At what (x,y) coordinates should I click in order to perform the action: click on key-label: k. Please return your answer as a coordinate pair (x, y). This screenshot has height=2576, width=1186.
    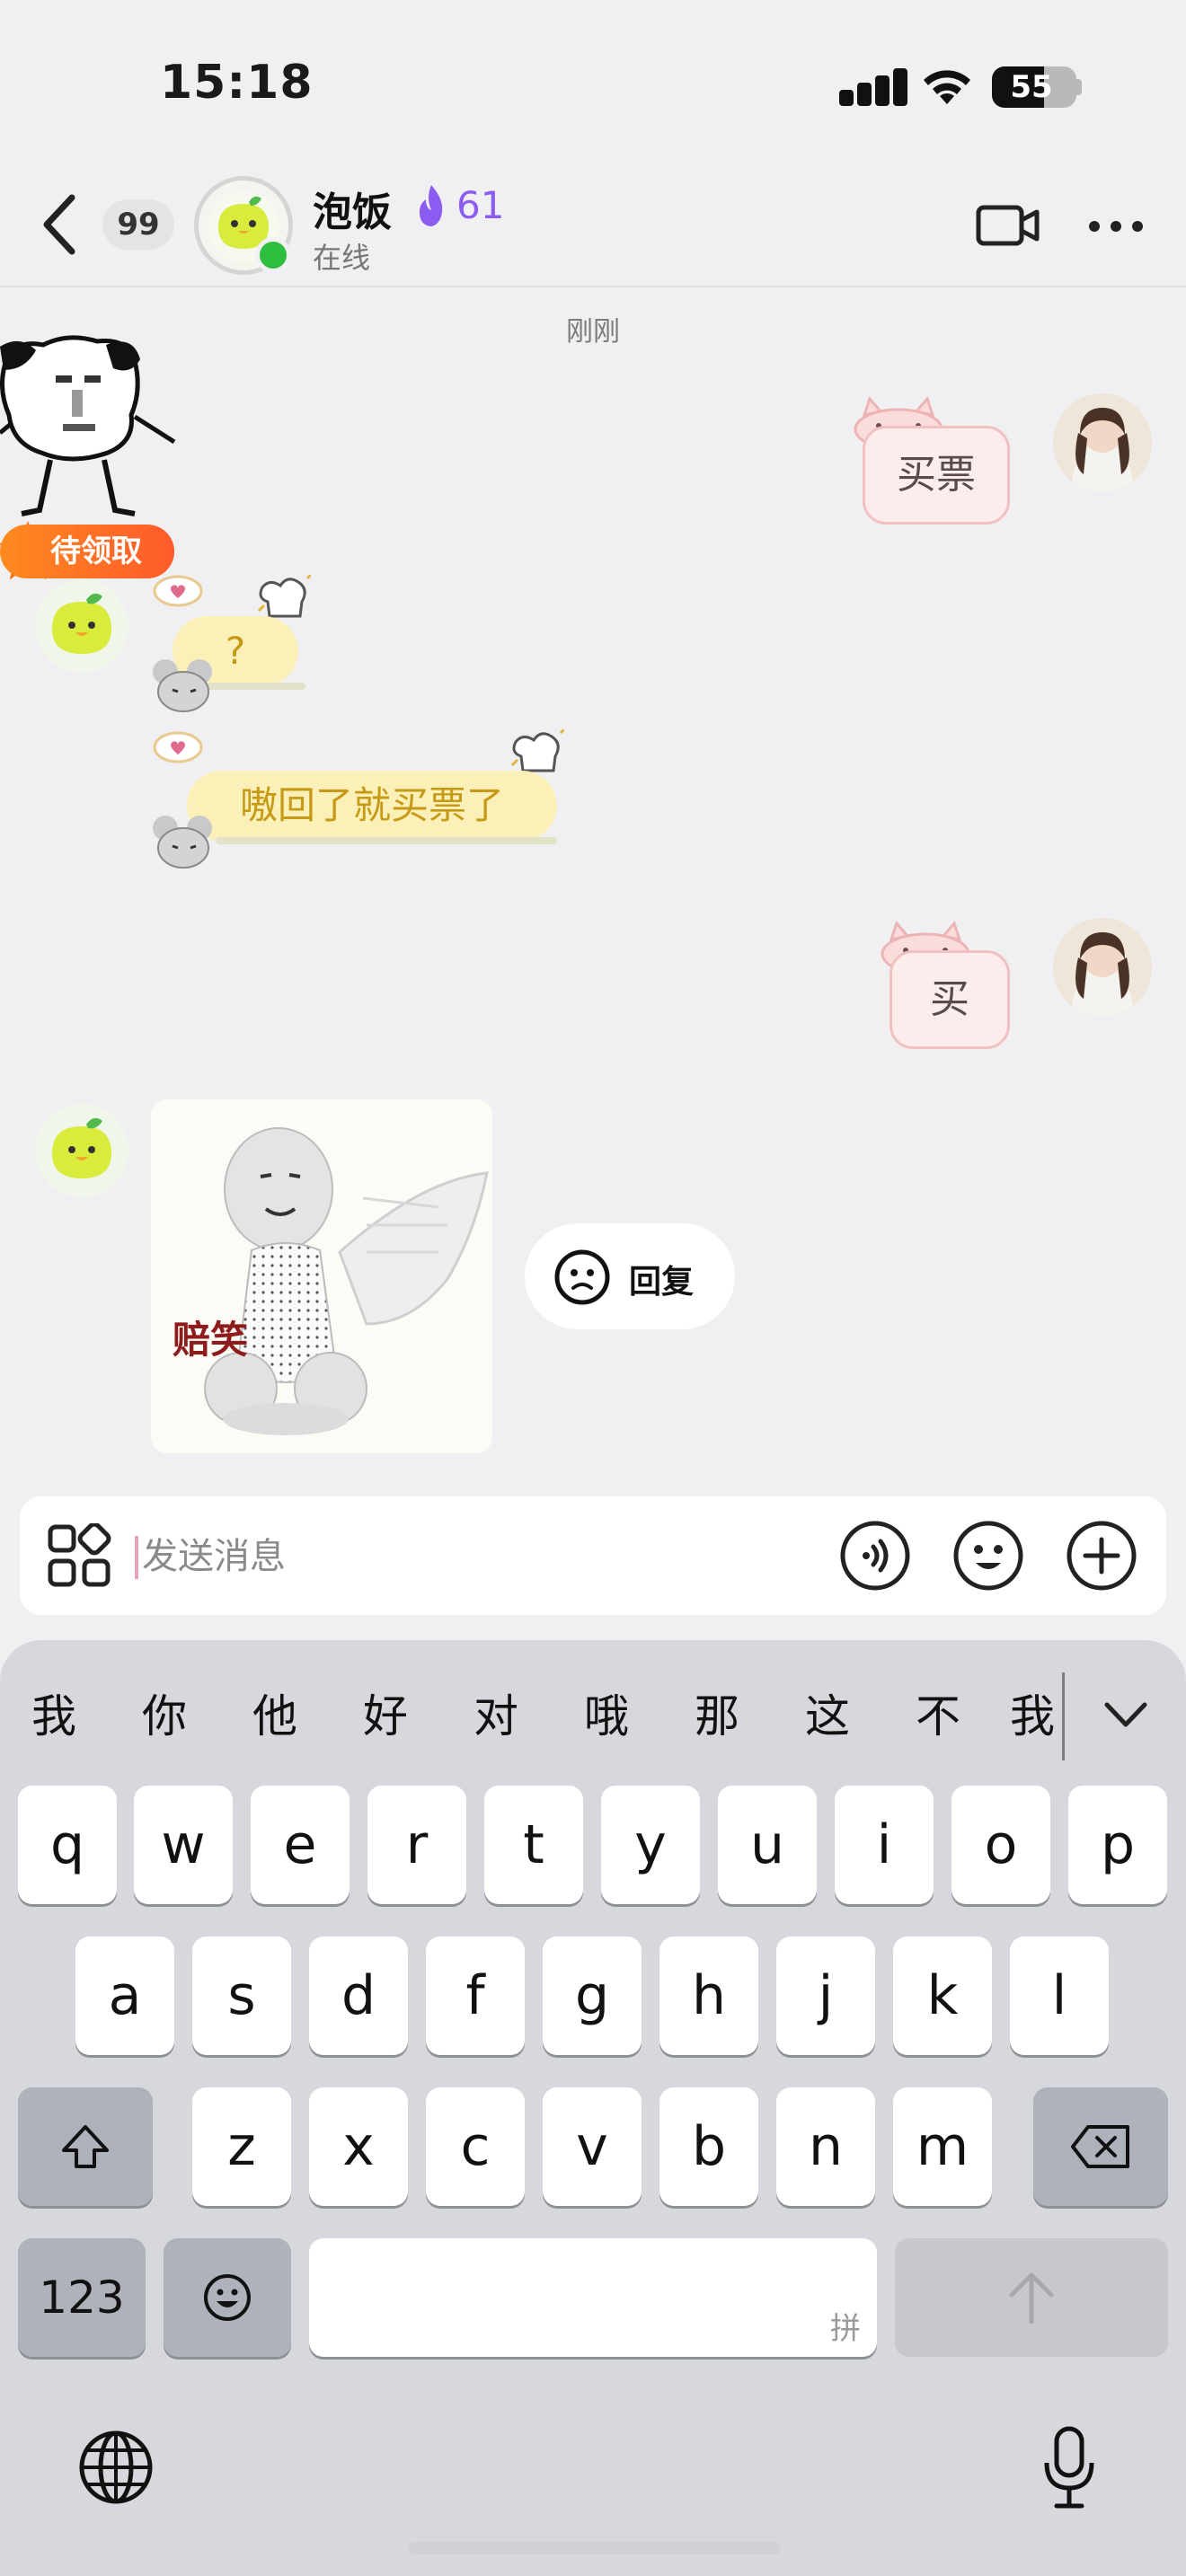
    Looking at the image, I should click on (942, 1996).